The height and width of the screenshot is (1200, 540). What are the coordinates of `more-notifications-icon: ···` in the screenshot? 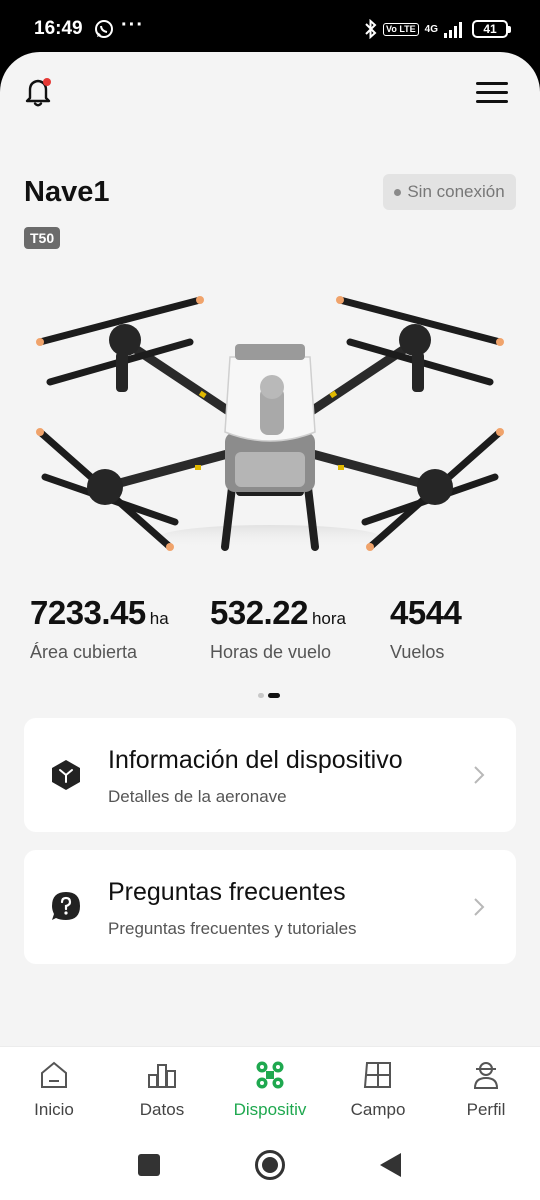 It's located at (132, 25).